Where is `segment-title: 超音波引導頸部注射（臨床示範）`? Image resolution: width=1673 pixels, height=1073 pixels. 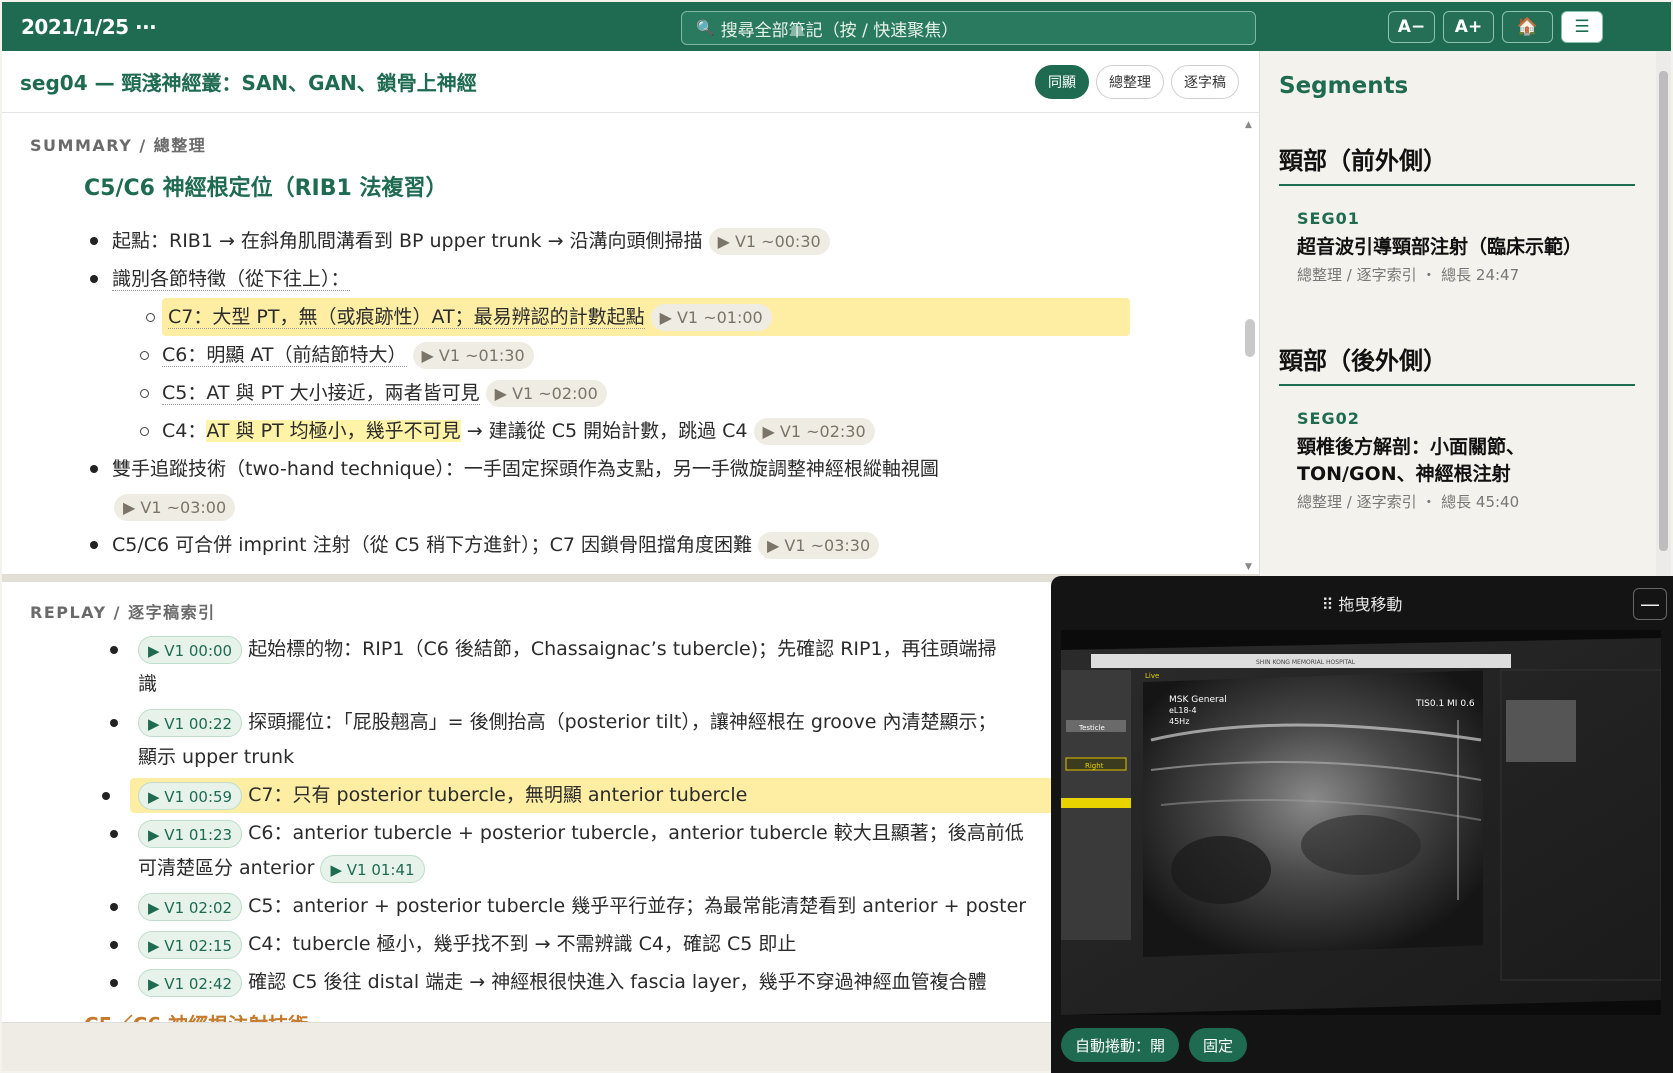 segment-title: 超音波引導頸部注射（臨床示範） is located at coordinates (1440, 247).